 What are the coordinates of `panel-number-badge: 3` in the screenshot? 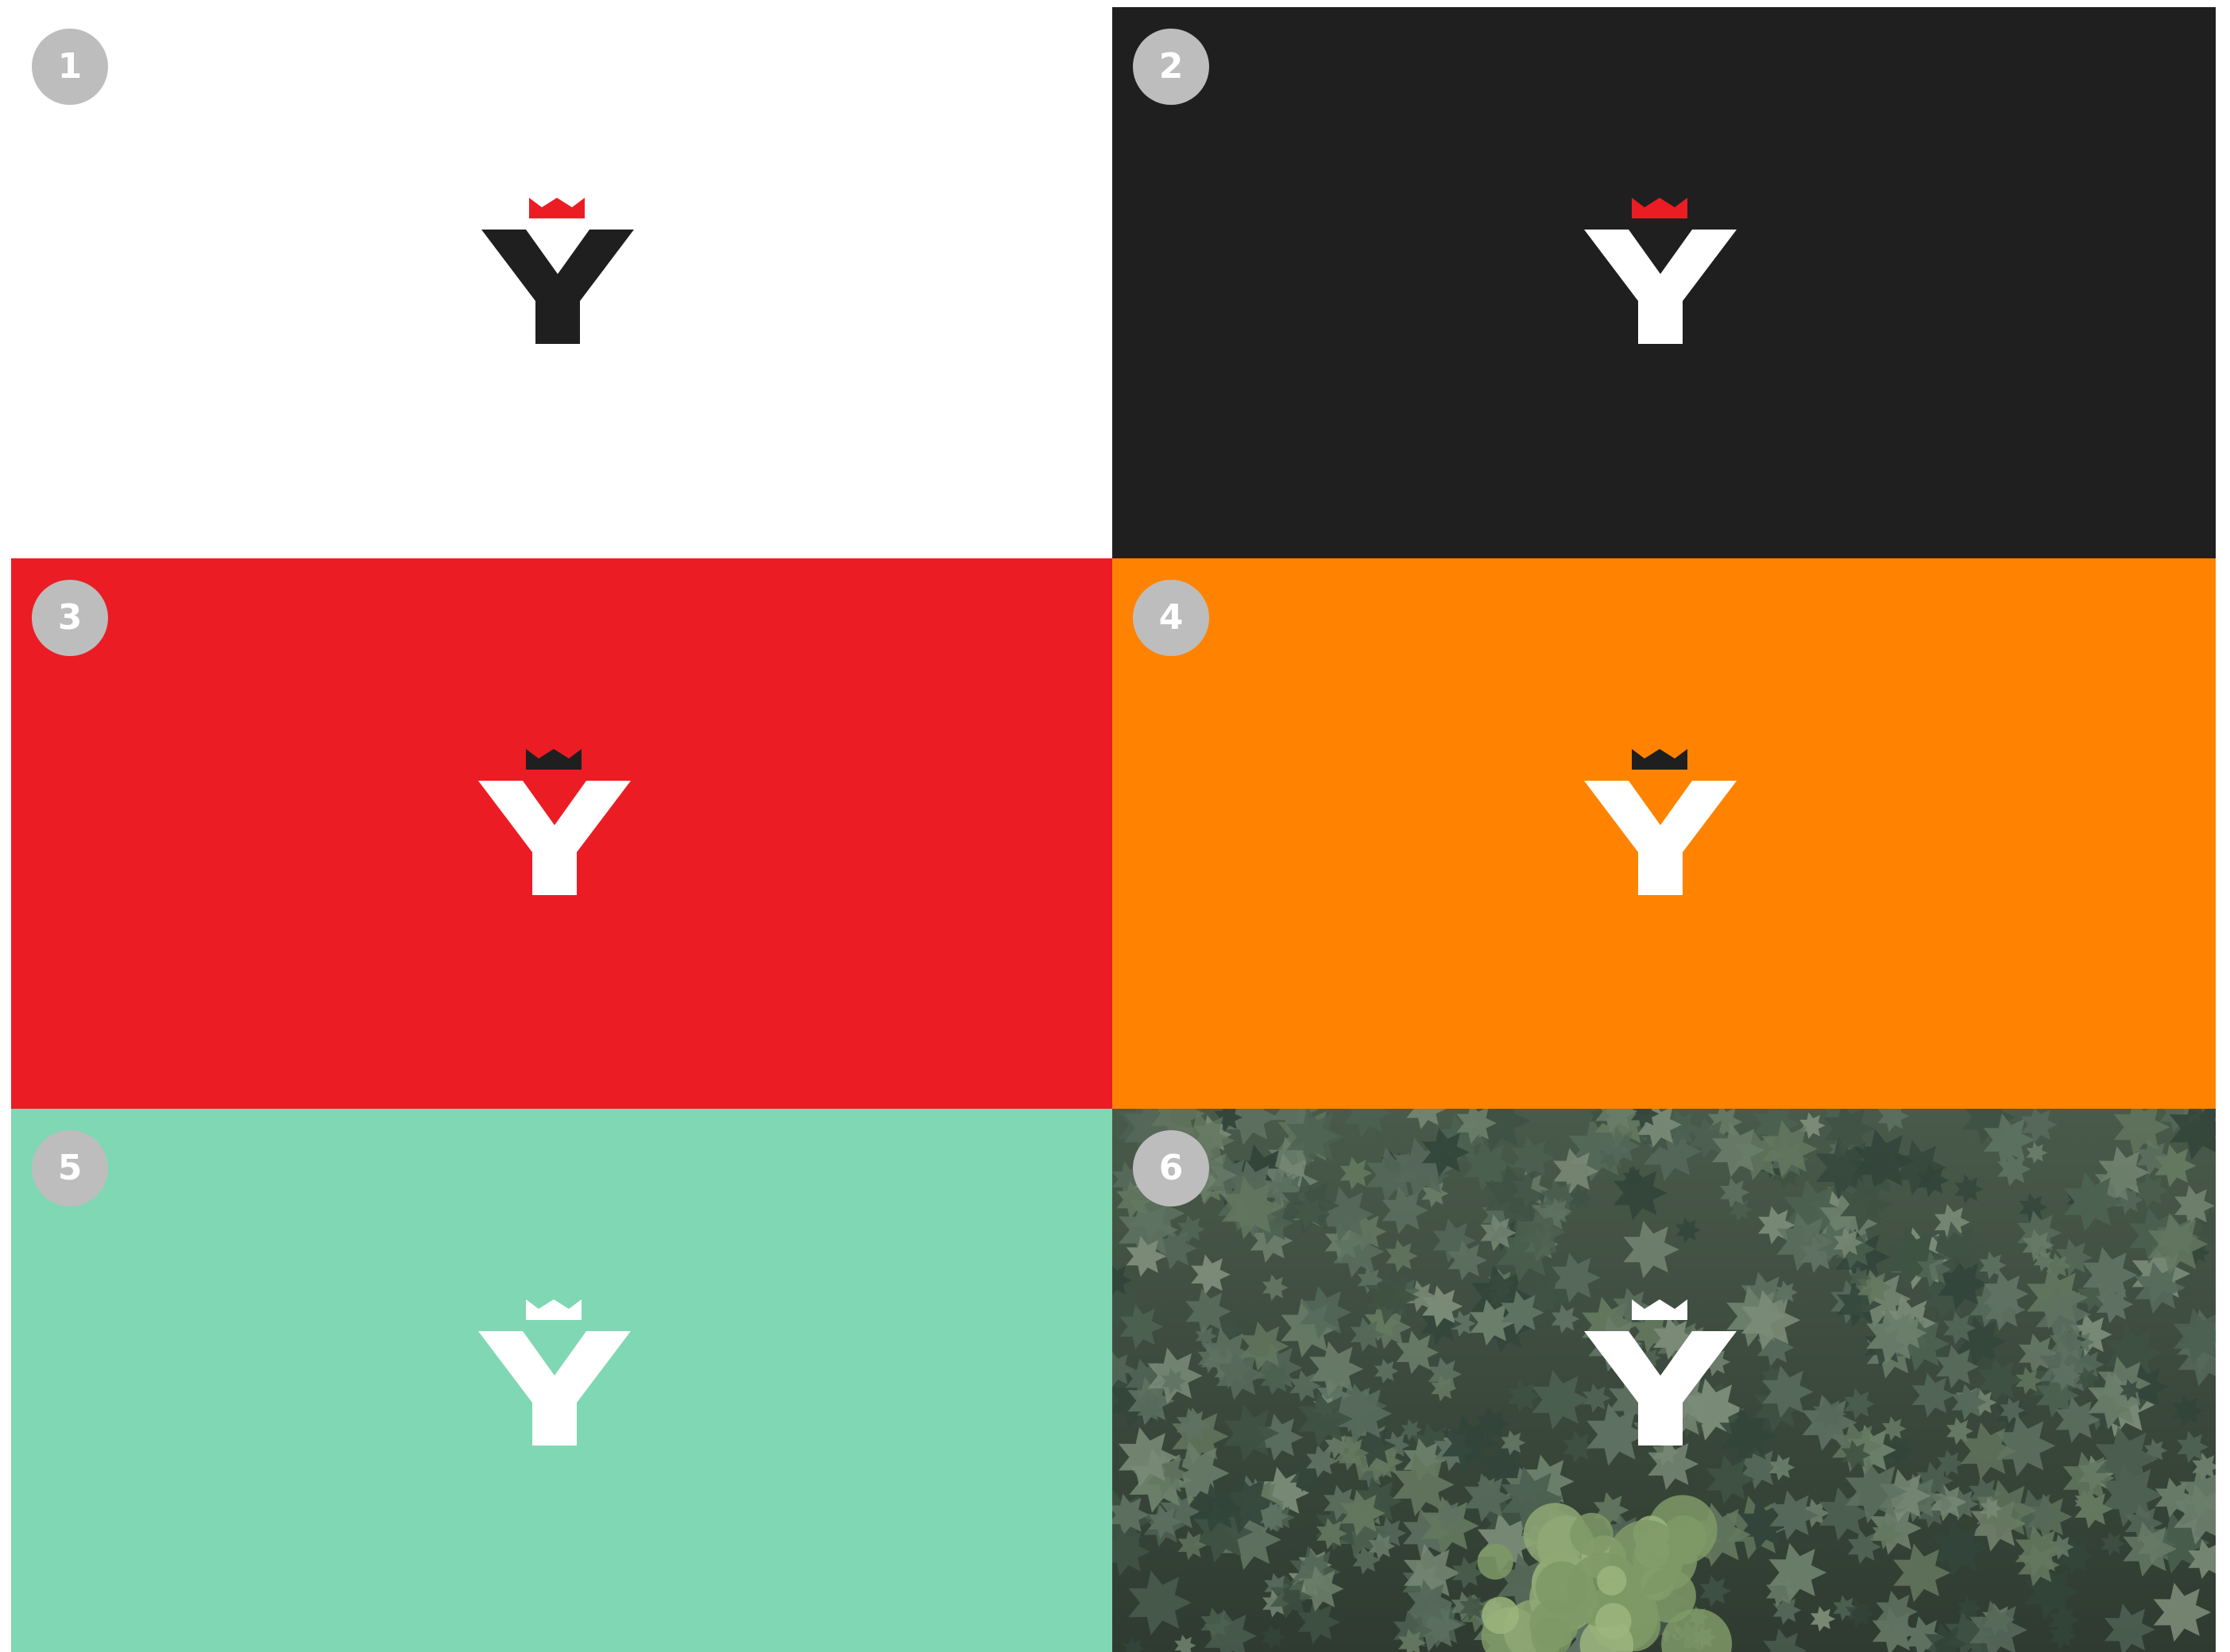 It's located at (70, 618).